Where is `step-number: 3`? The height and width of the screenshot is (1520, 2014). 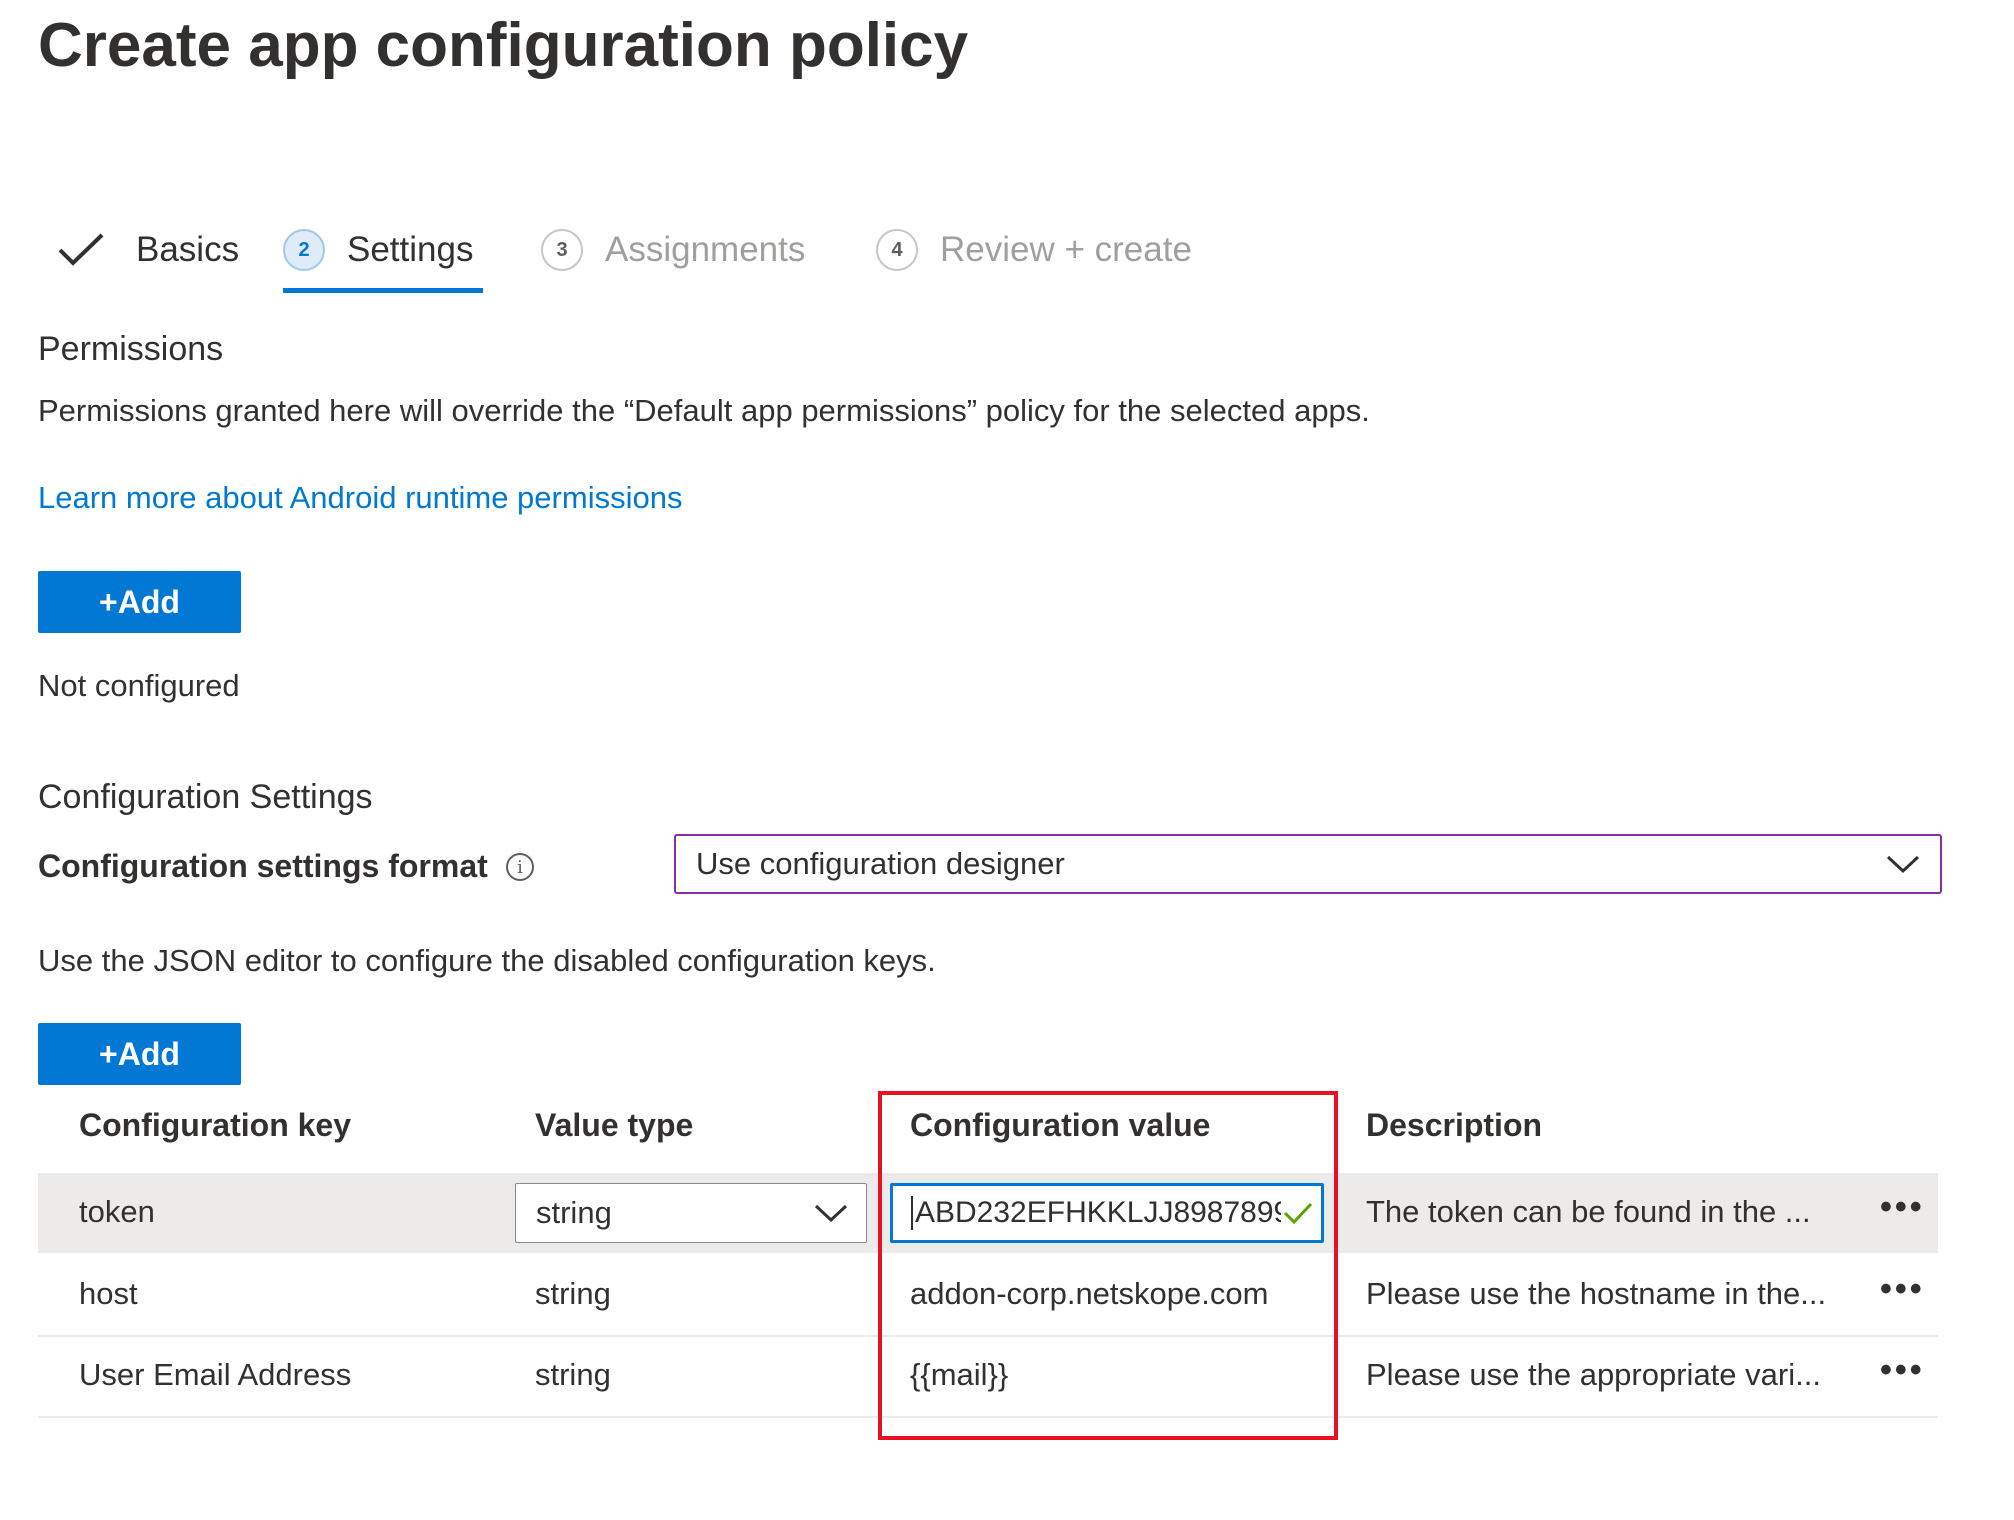 step-number: 3 is located at coordinates (562, 250).